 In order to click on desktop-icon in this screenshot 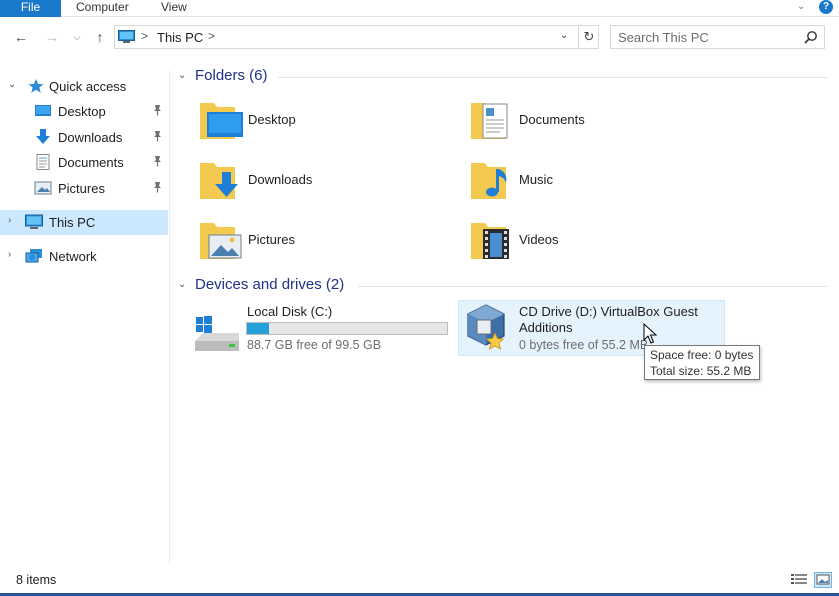, I will do `click(43, 110)`.